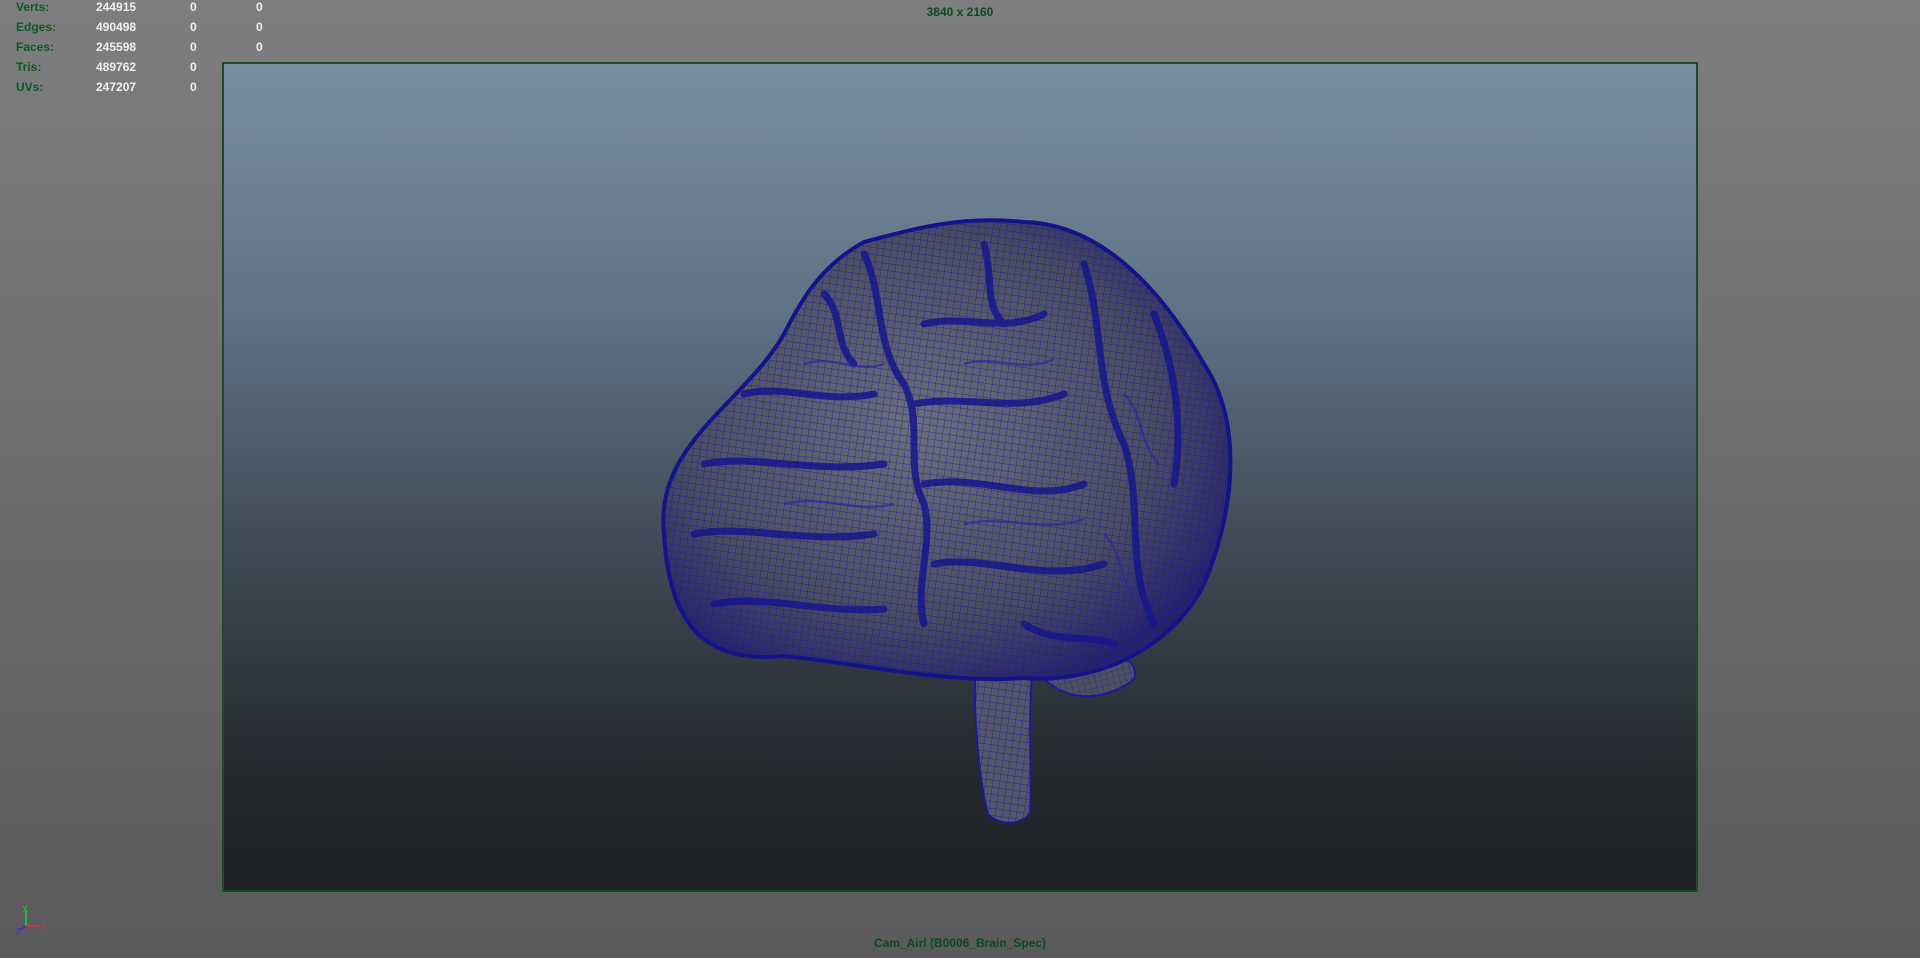  I want to click on resolution-gate-label: 3840 x 2160, so click(960, 12).